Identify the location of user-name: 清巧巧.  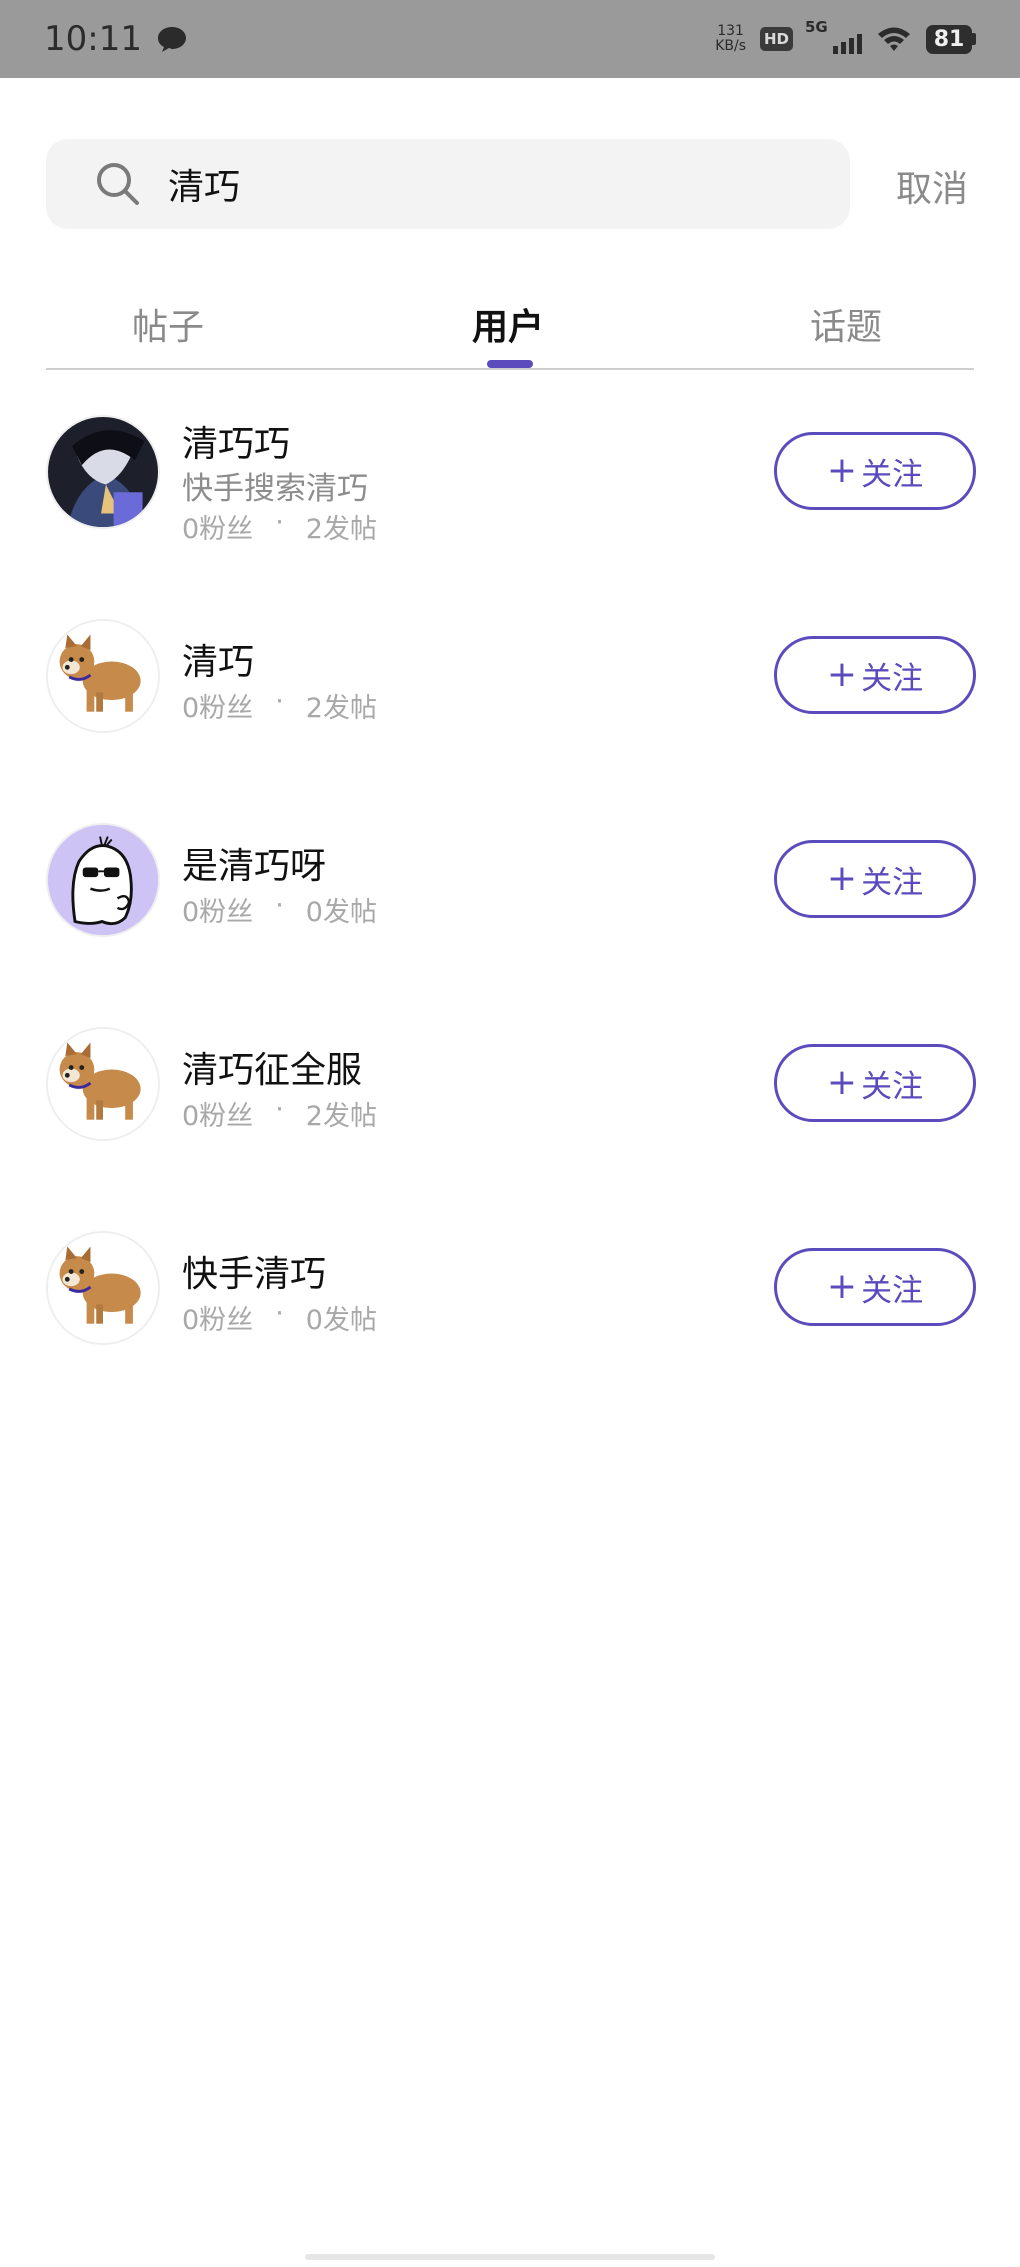
(236, 444).